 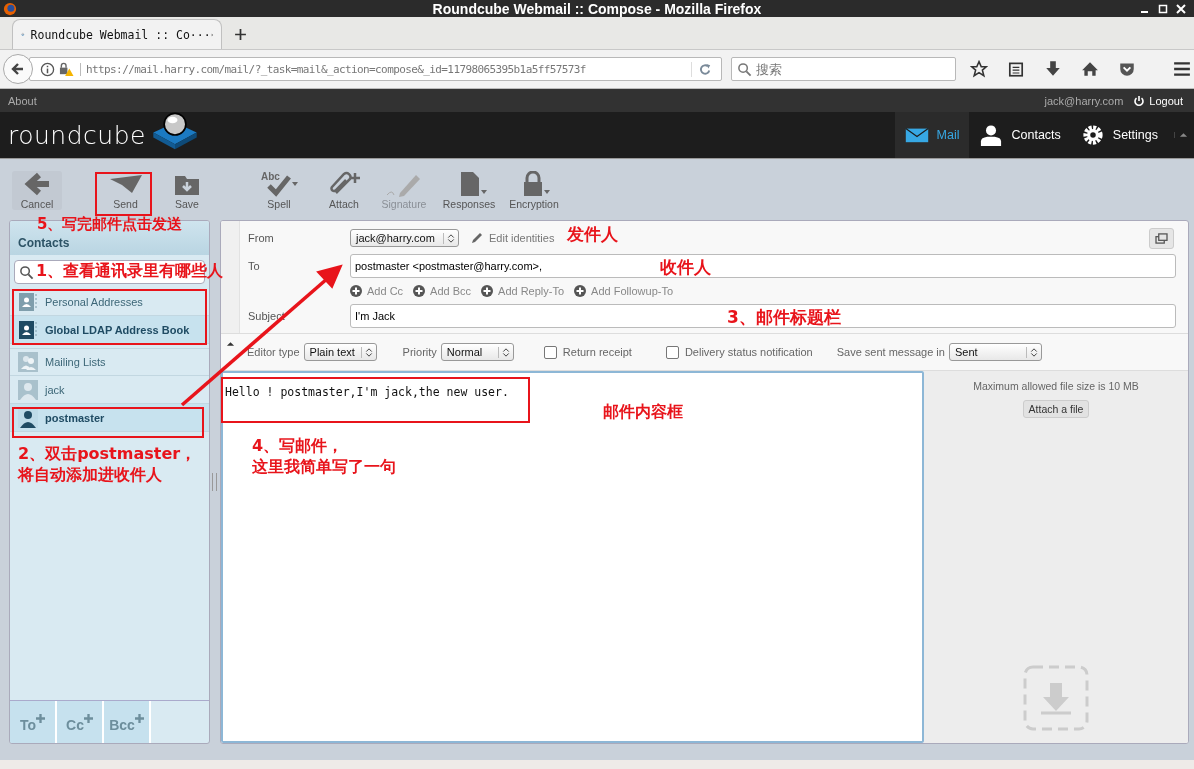 I want to click on encryption-button: Encryption, so click(x=534, y=190).